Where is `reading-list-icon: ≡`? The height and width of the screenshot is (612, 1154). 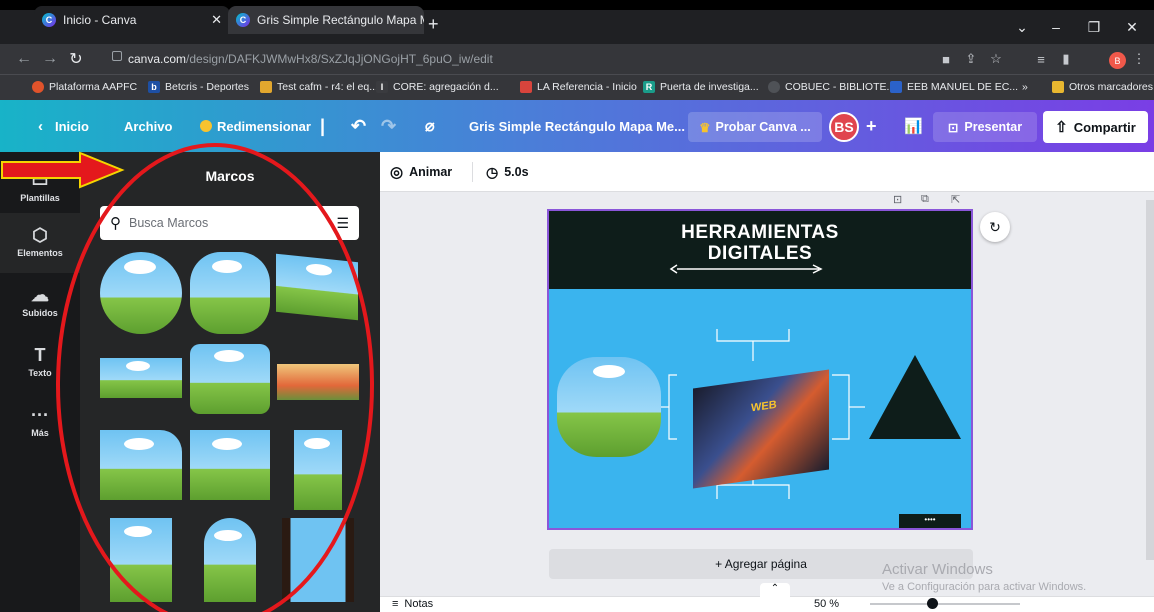 reading-list-icon: ≡ is located at coordinates (1041, 59).